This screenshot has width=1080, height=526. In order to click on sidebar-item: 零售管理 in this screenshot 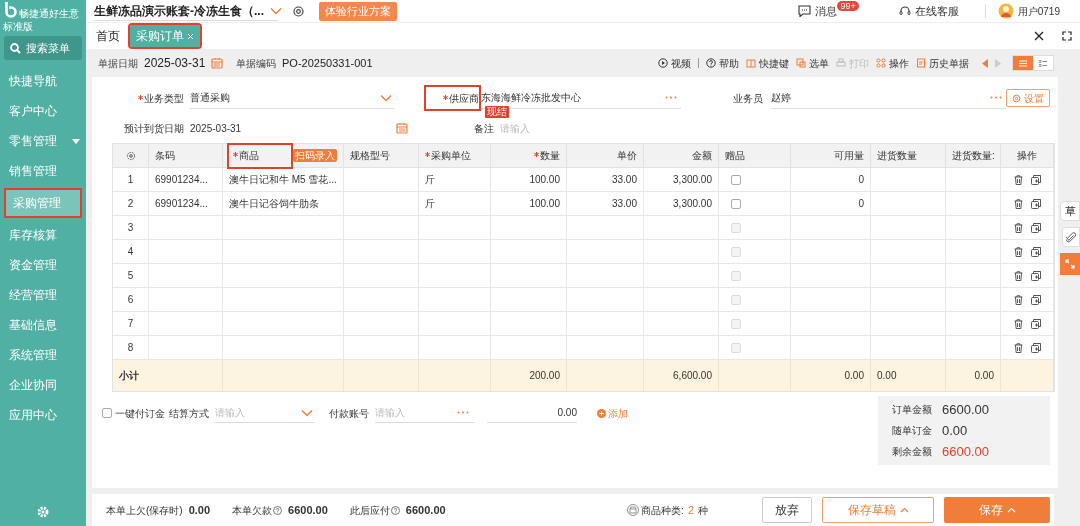, I will do `click(43, 141)`.